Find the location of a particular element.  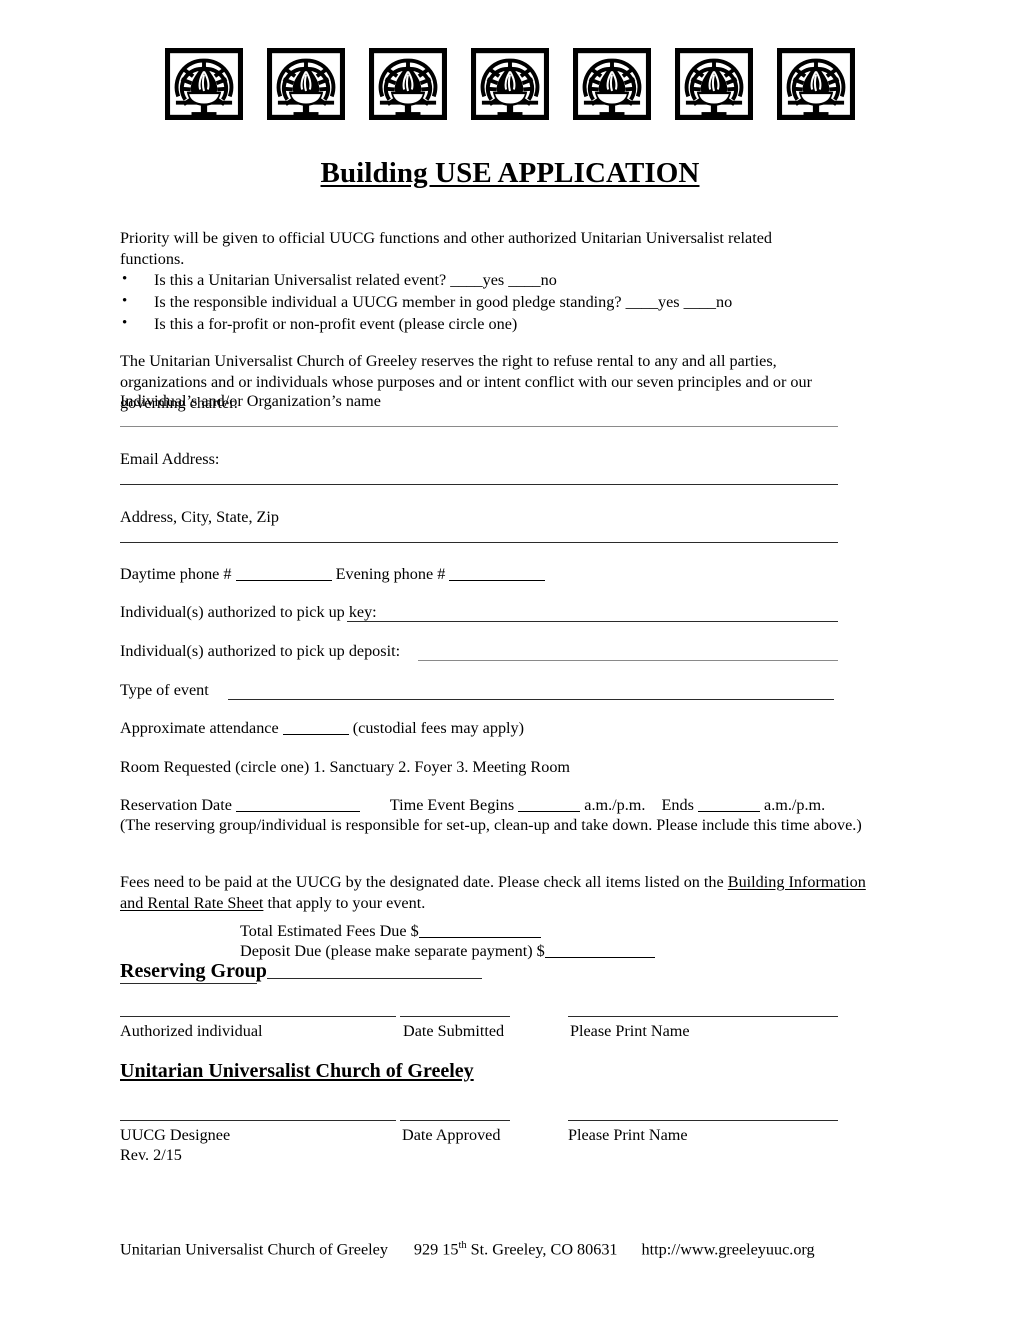

reserving-group-label: Reserving Group is located at coordinates (193, 971).